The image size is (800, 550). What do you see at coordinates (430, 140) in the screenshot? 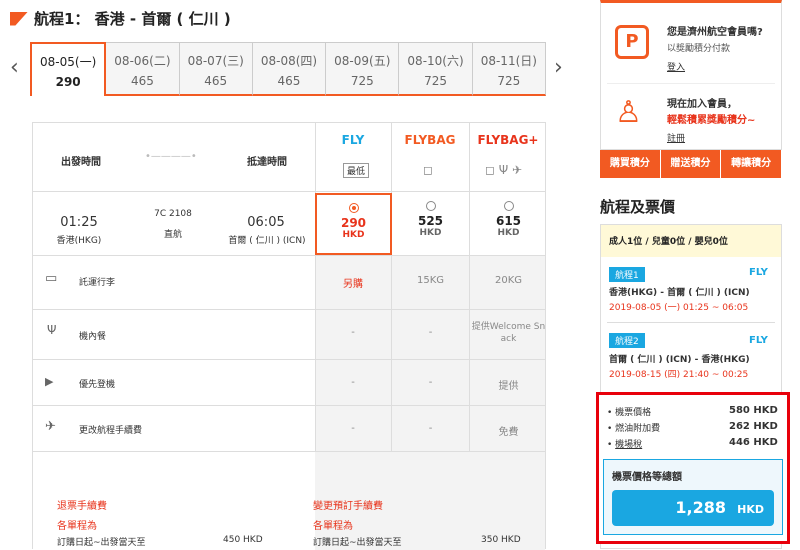
I see `flybag-header: FLYBAG` at bounding box center [430, 140].